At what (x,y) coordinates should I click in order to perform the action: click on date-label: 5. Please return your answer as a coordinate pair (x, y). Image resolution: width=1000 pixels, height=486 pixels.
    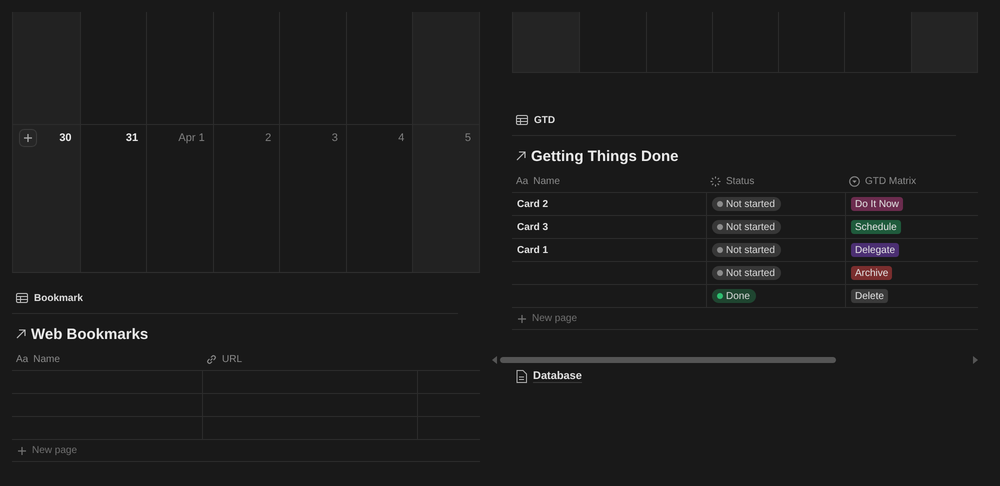
    Looking at the image, I should click on (467, 138).